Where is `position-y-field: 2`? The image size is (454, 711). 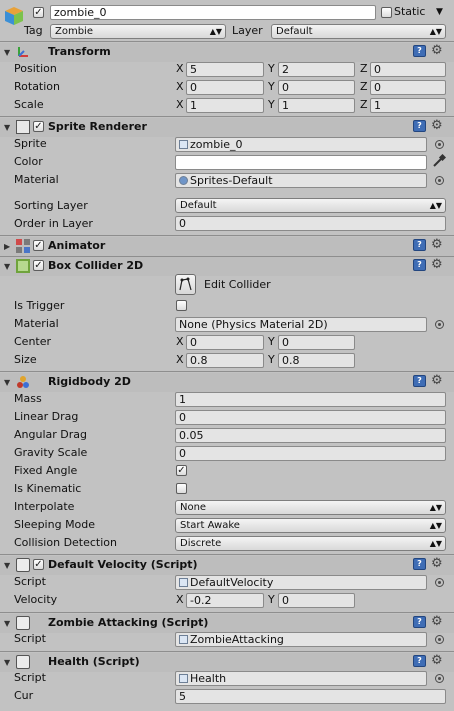 position-y-field: 2 is located at coordinates (316, 69).